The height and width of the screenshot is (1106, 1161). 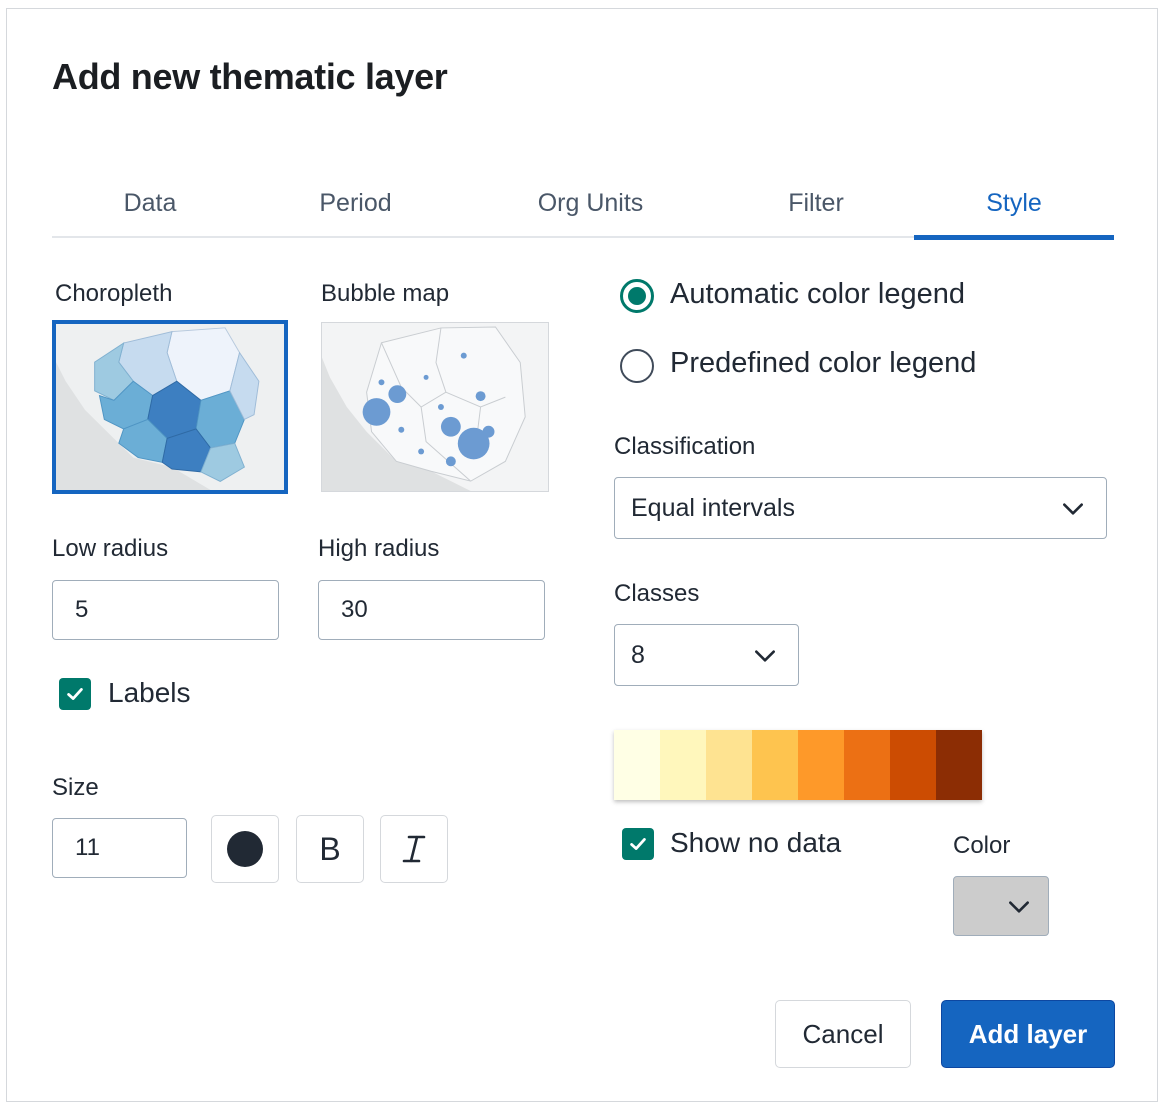 I want to click on labels-checkbox, so click(x=75, y=694).